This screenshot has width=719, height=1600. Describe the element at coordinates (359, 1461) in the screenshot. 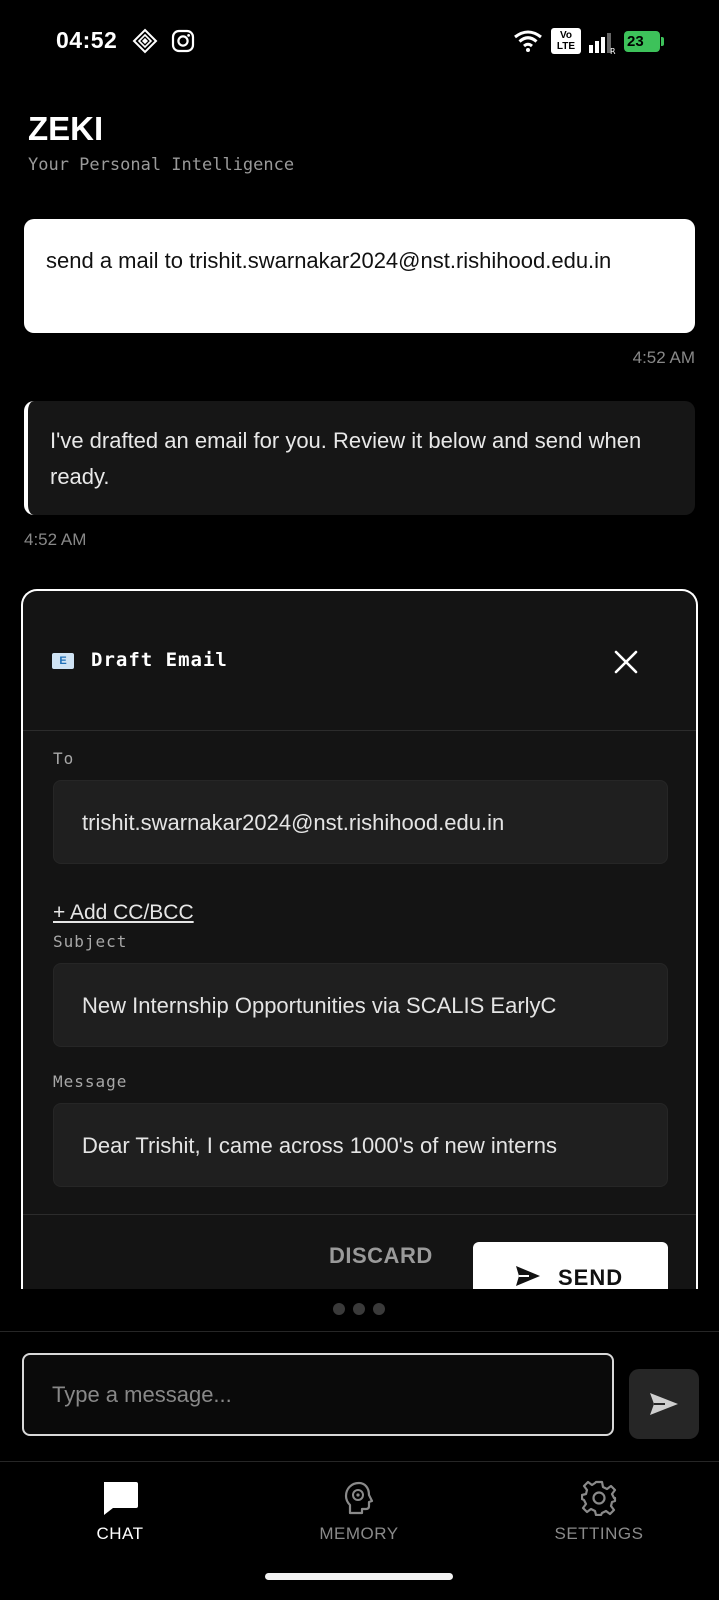

I see `nav-divider` at that location.